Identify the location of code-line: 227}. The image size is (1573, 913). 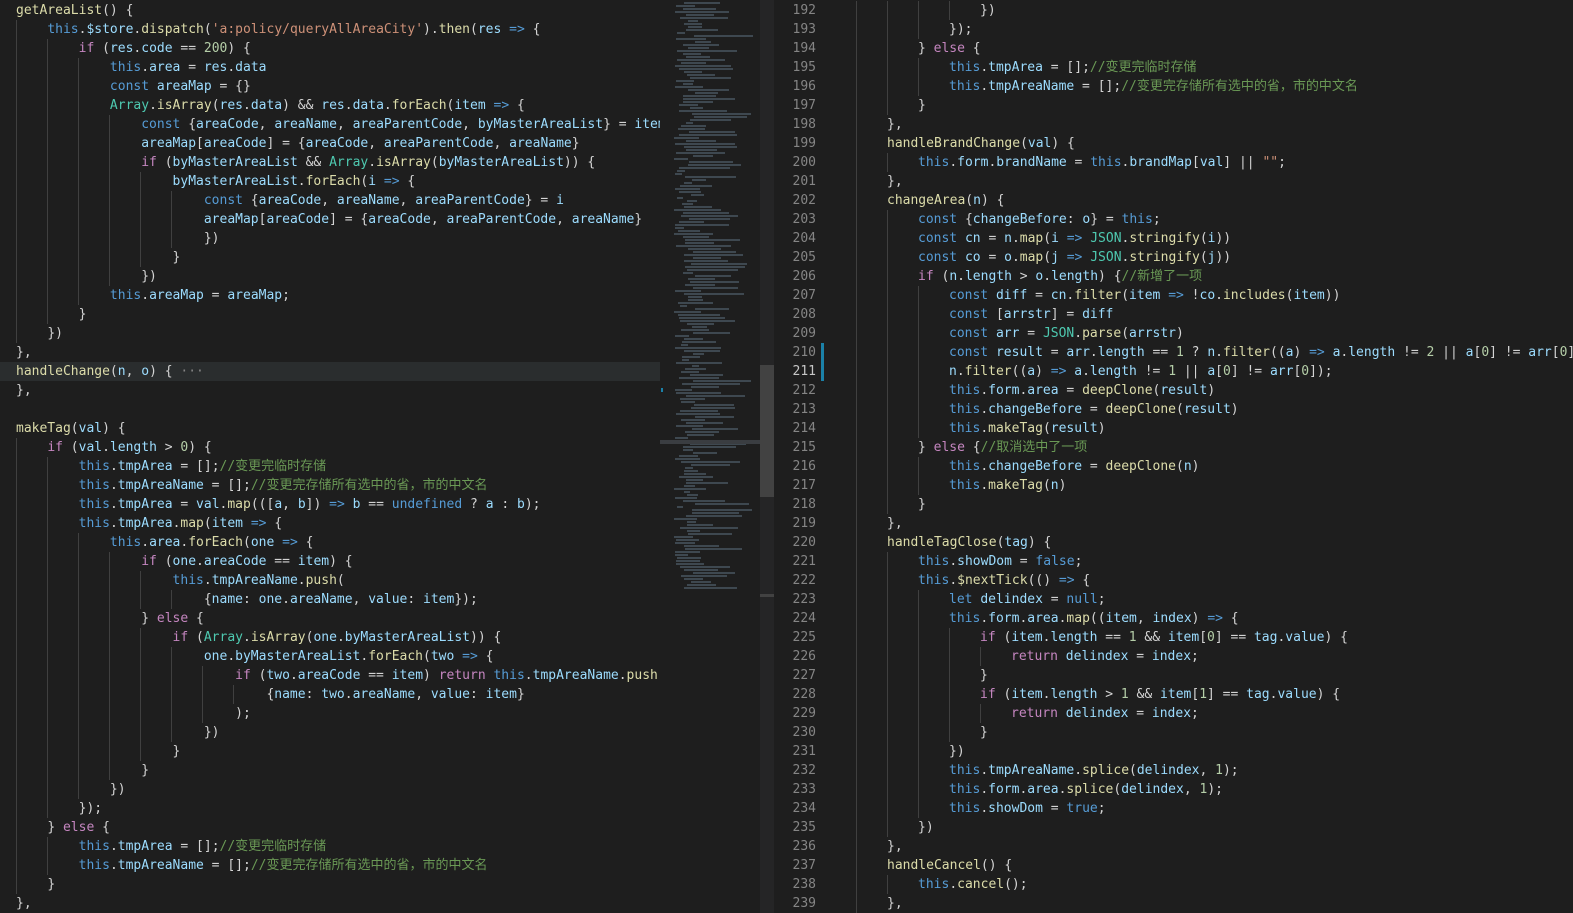
(1173, 675).